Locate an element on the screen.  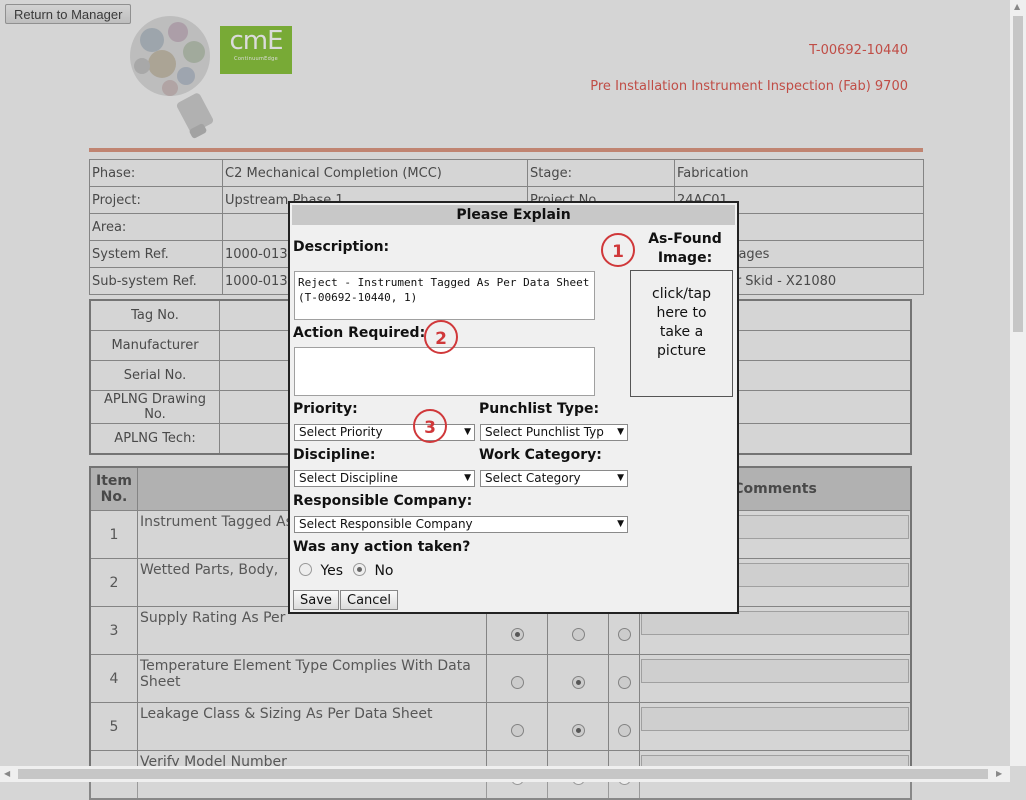
work-category-select: Select Category ▼ is located at coordinates (554, 478).